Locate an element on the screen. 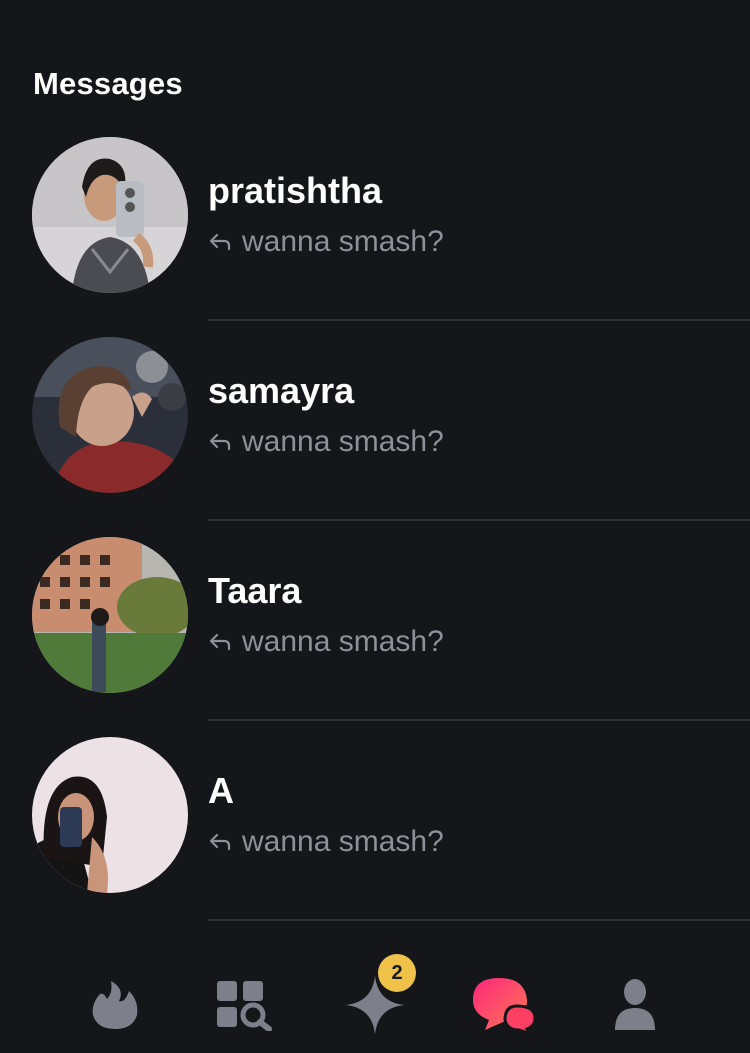 This screenshot has width=750, height=1053. nav-home-button is located at coordinates (115, 1005).